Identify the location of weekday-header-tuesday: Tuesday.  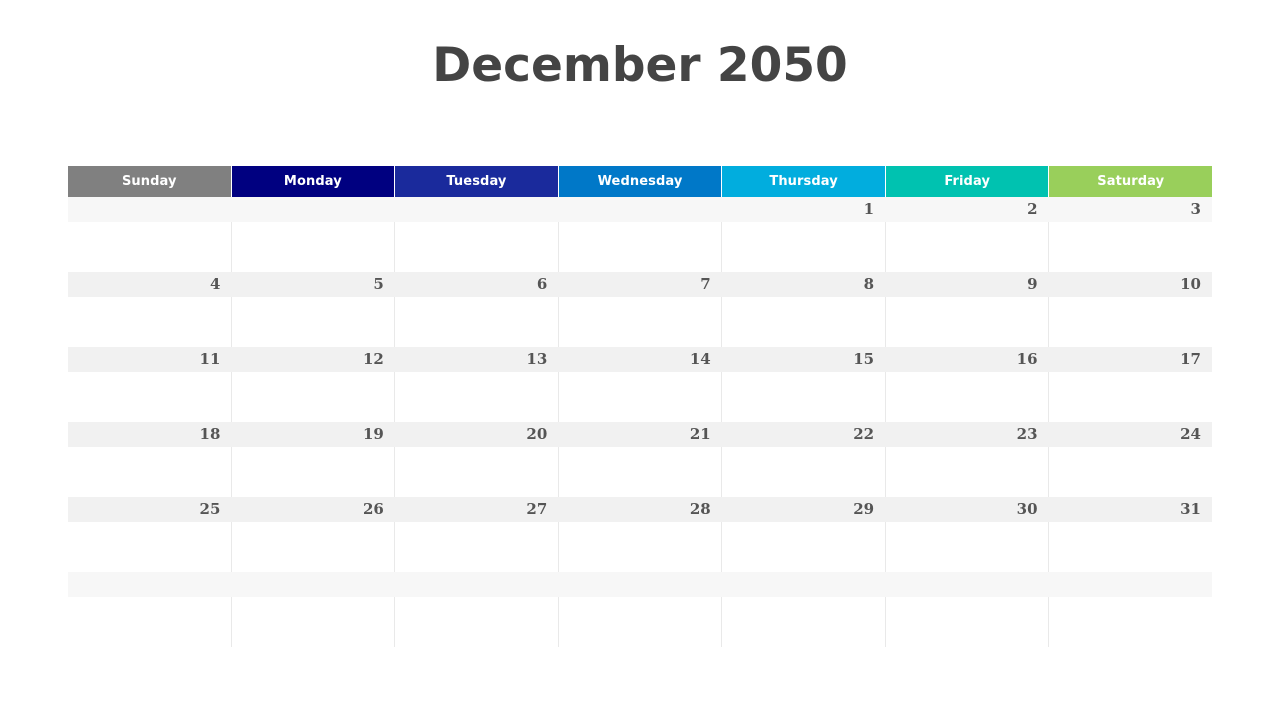
(477, 181).